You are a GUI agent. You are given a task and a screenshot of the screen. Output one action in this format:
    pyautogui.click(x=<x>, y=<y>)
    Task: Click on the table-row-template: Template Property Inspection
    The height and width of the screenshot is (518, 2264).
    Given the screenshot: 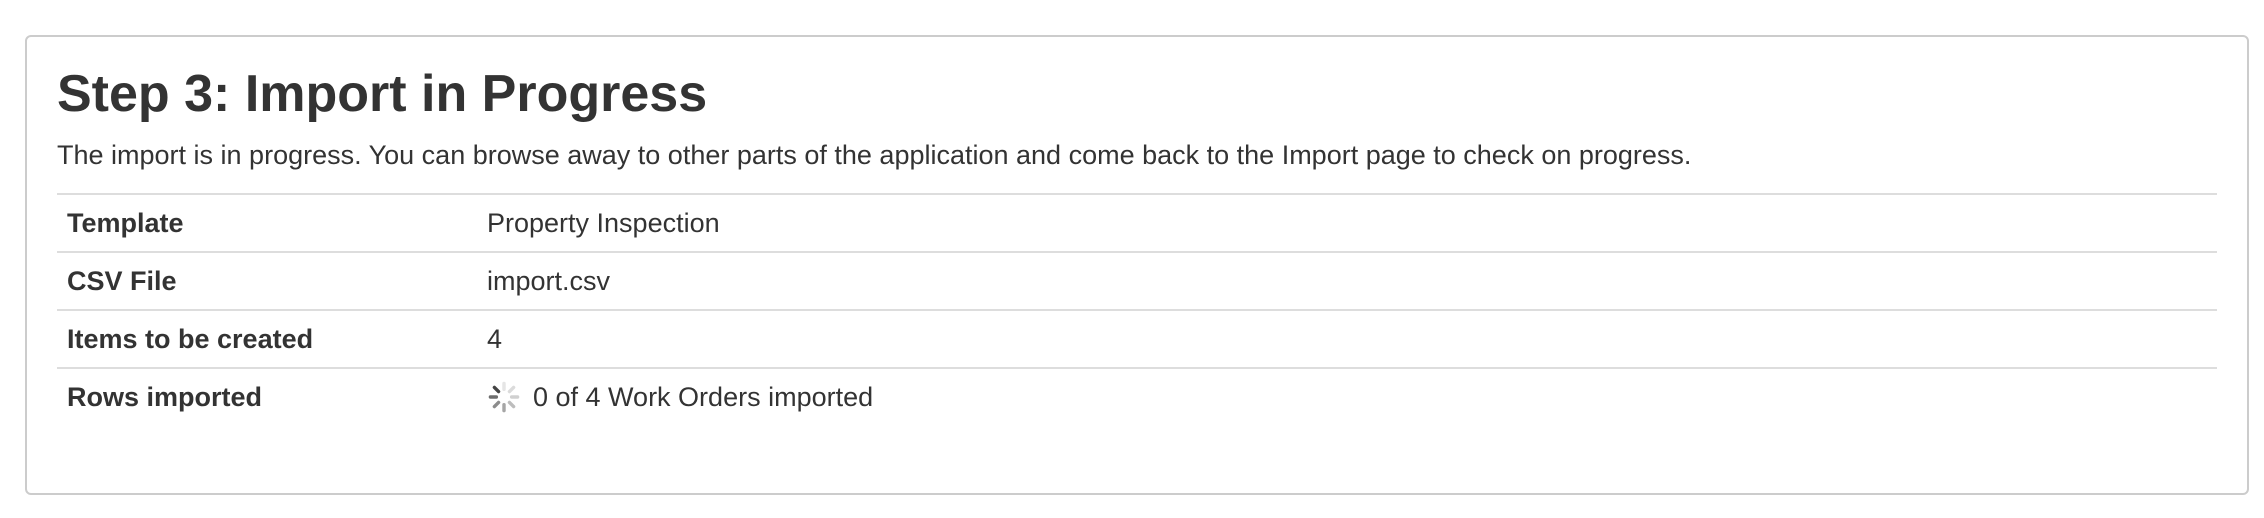 What is the action you would take?
    pyautogui.click(x=1137, y=223)
    